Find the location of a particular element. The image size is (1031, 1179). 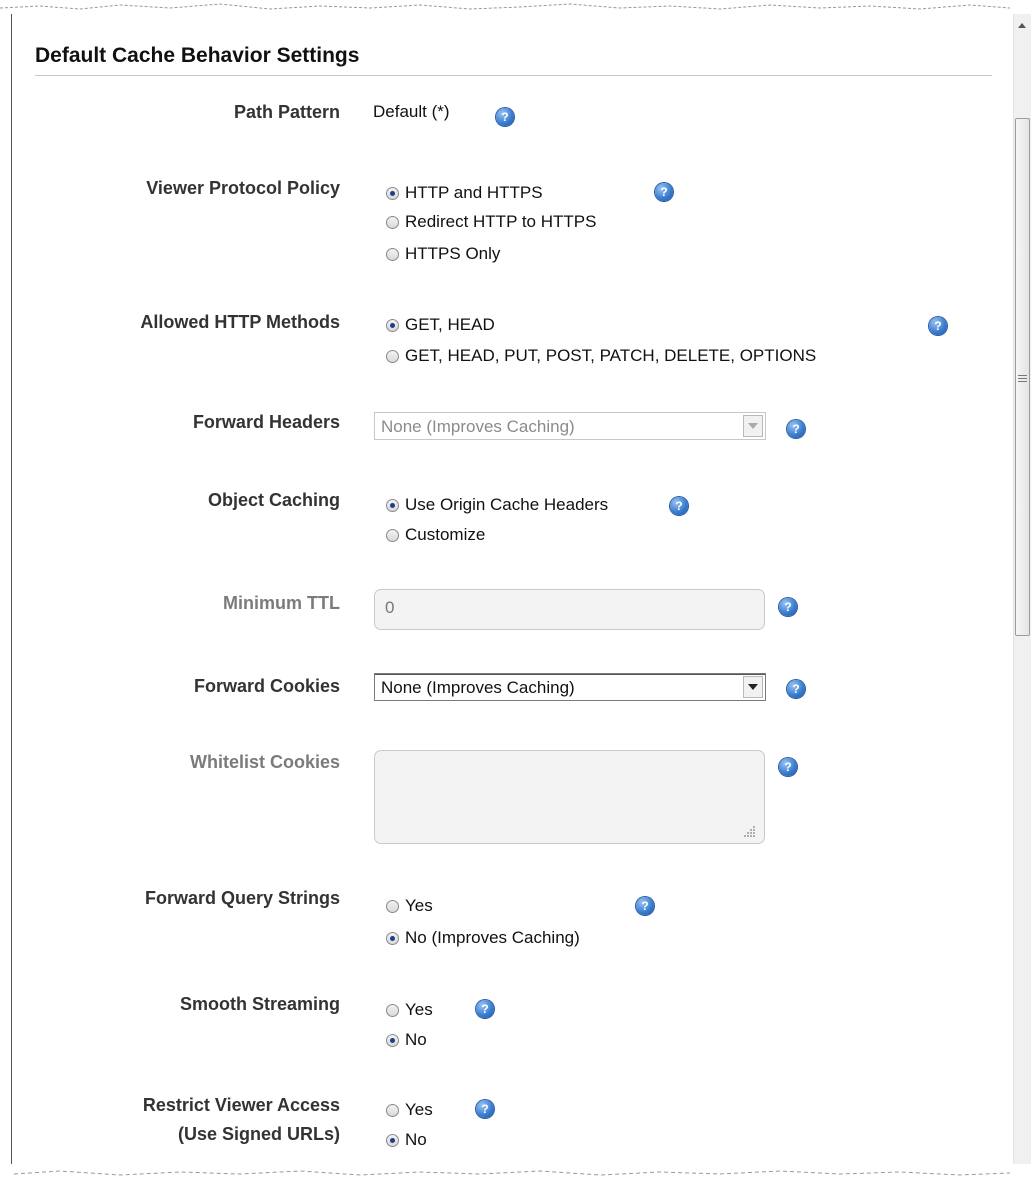

radio-smooth-streaming-yes: Yes is located at coordinates (409, 1010).